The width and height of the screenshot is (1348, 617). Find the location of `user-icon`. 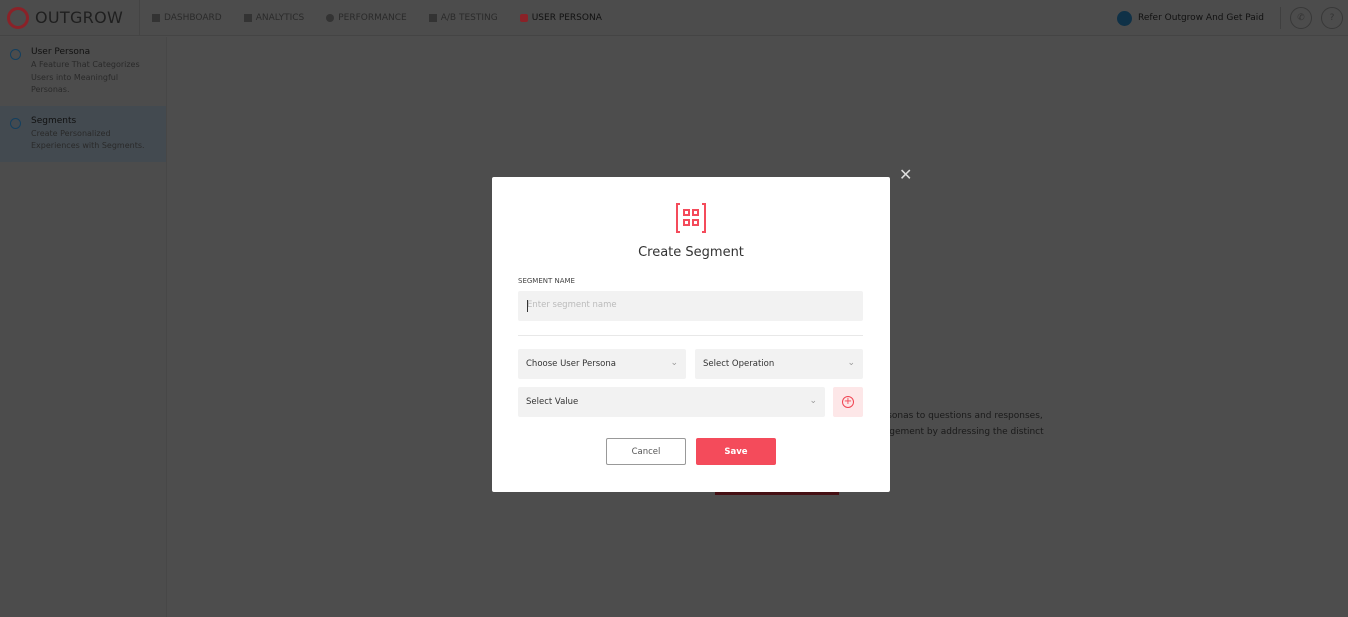

user-icon is located at coordinates (15, 123).